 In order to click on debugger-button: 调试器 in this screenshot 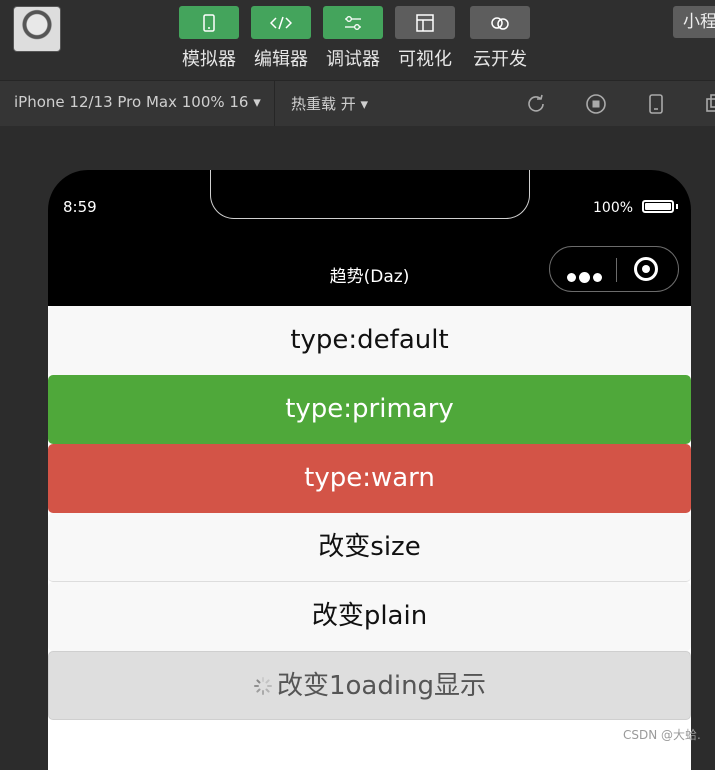, I will do `click(353, 38)`.